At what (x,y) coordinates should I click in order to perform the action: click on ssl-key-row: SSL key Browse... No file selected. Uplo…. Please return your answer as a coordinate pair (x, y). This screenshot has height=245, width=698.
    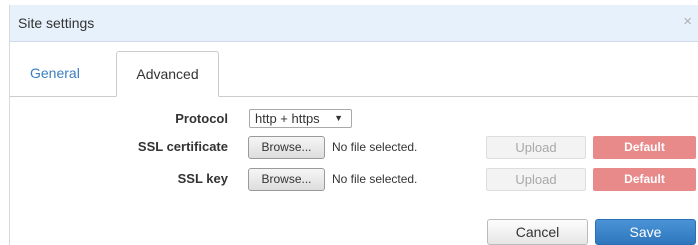
    Looking at the image, I should click on (354, 180).